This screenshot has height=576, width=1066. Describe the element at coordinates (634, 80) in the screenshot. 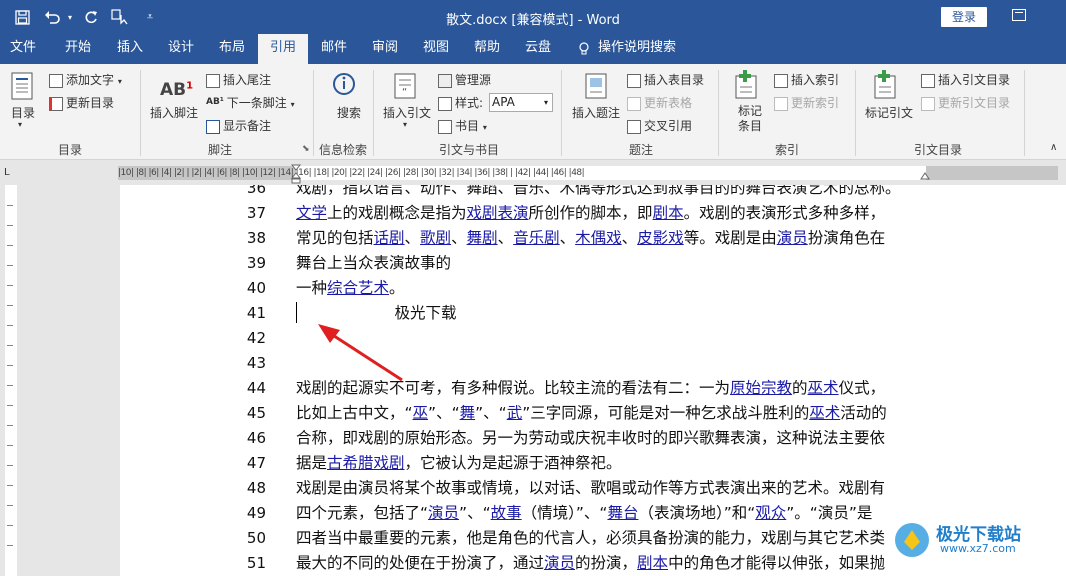

I see `table-of-figures-icon` at that location.